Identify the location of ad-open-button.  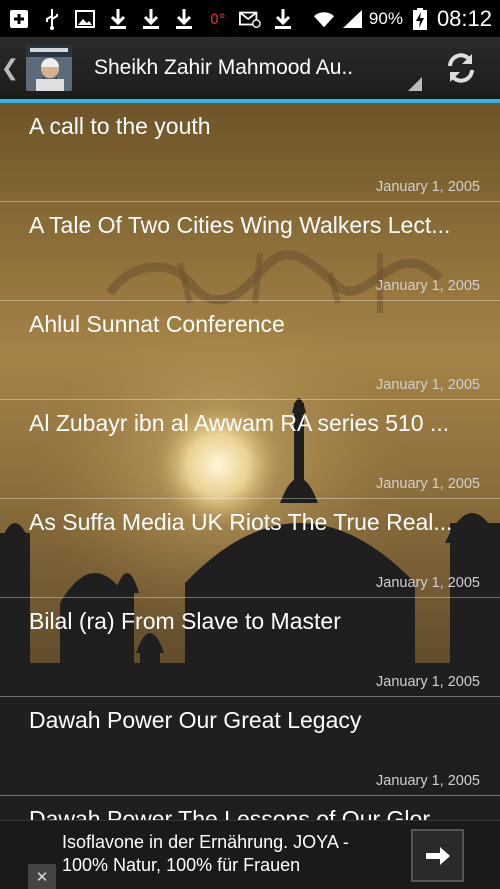
(437, 855).